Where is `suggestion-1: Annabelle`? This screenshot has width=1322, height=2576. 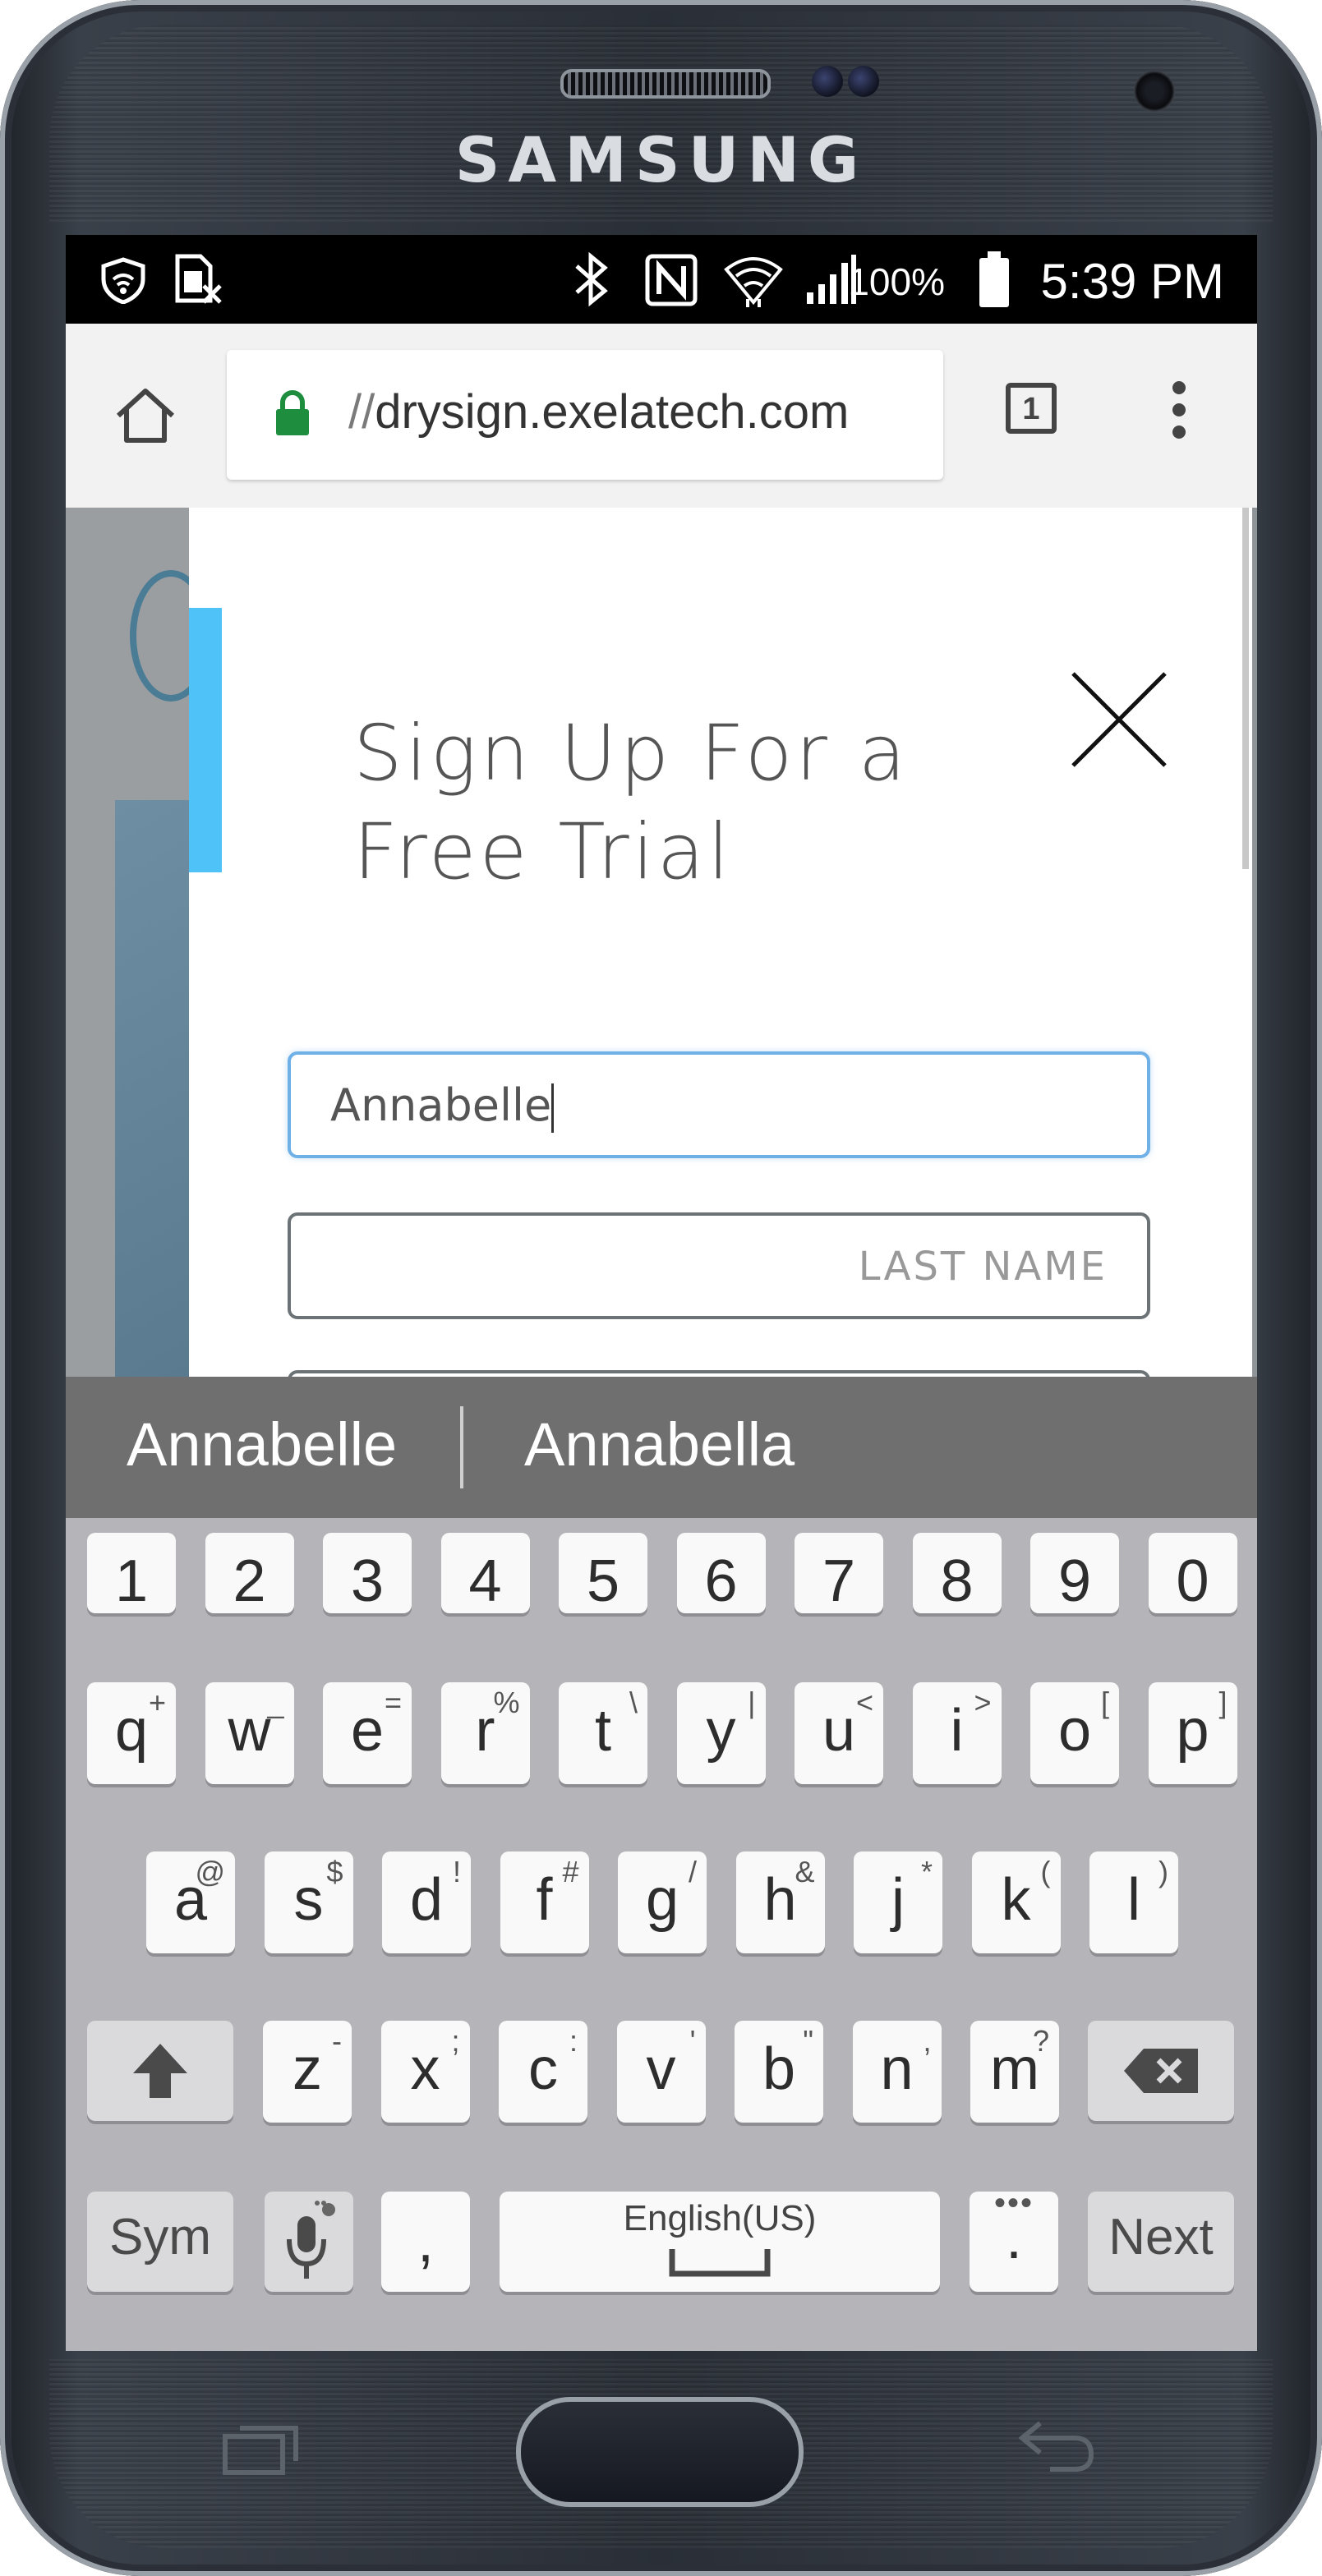 suggestion-1: Annabelle is located at coordinates (262, 1444).